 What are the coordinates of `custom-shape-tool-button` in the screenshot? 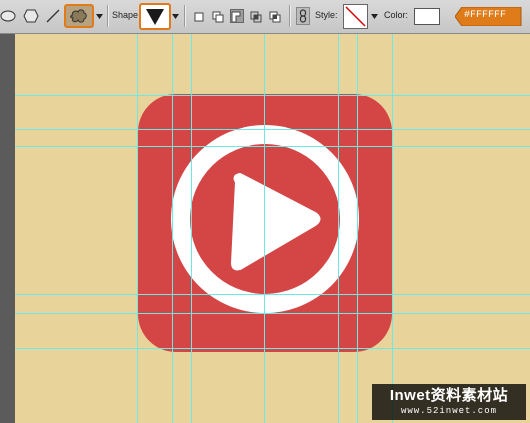 It's located at (79, 16).